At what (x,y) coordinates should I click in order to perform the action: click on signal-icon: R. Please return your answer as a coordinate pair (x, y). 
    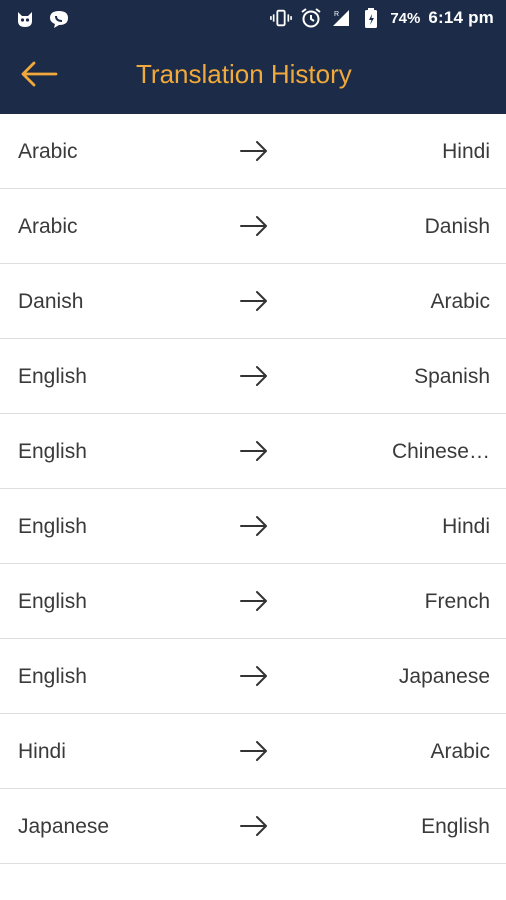
    Looking at the image, I should click on (341, 18).